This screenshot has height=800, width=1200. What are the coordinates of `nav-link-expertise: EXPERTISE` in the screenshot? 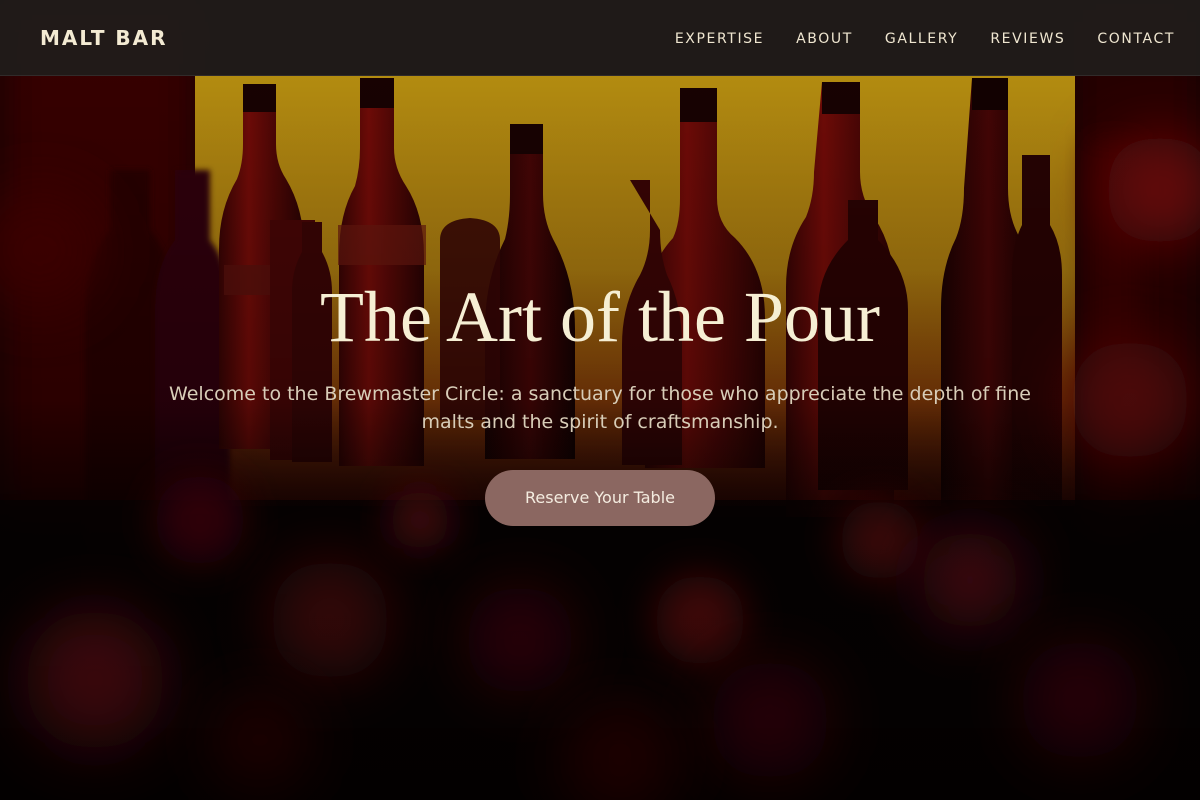 It's located at (719, 39).